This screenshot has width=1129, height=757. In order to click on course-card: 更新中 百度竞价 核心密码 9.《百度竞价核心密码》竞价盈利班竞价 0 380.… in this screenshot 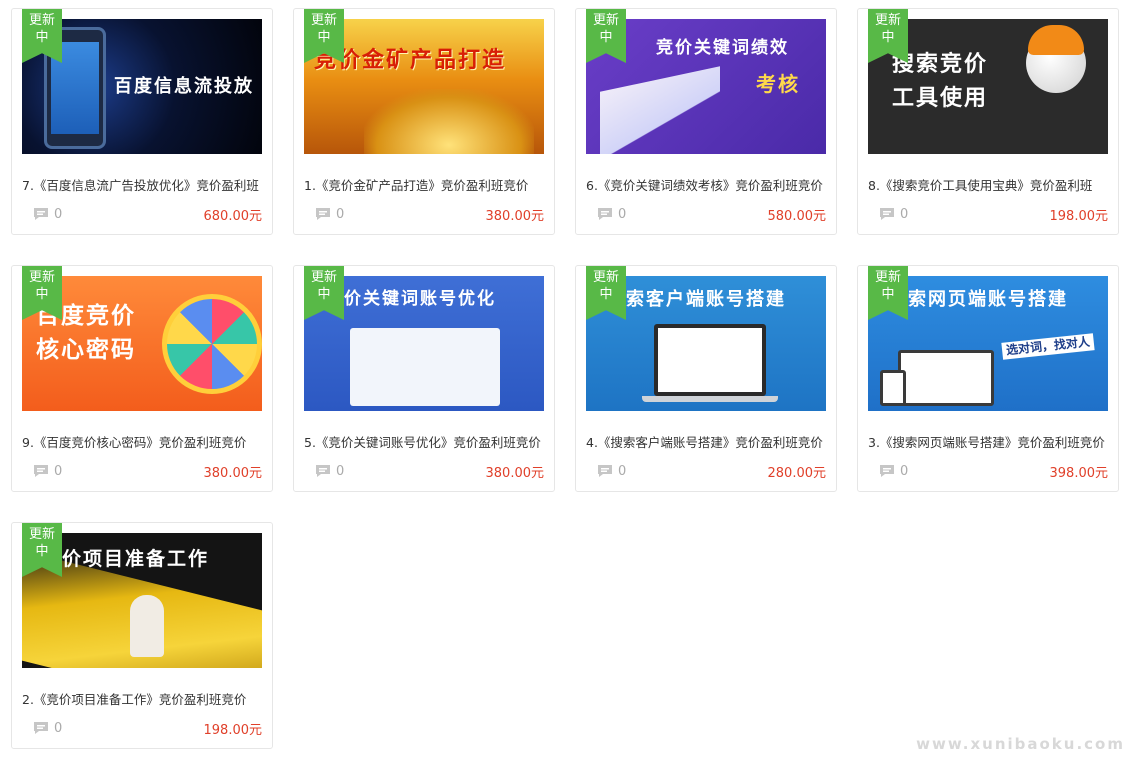, I will do `click(142, 378)`.